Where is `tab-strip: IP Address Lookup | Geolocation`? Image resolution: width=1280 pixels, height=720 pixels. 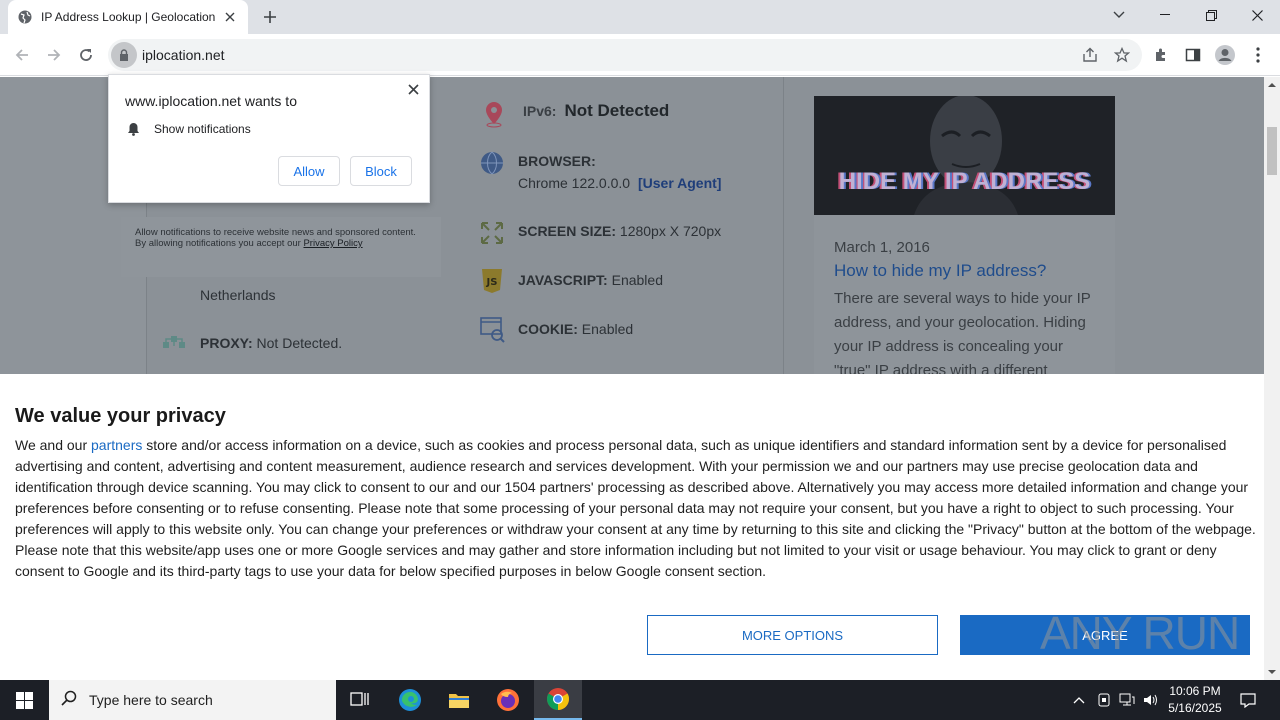
tab-strip: IP Address Lookup | Geolocation is located at coordinates (640, 17).